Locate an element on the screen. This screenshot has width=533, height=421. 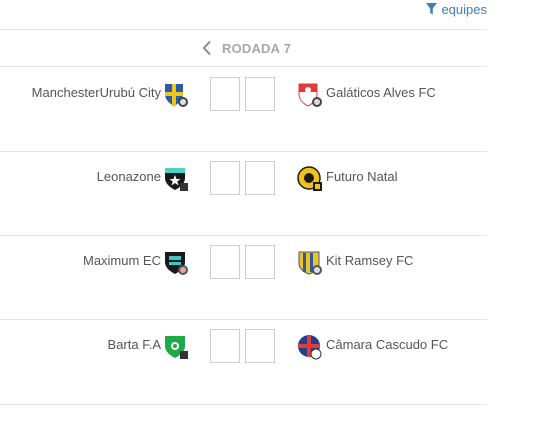
away-team-name: Kit Ramsey FC is located at coordinates (369, 260).